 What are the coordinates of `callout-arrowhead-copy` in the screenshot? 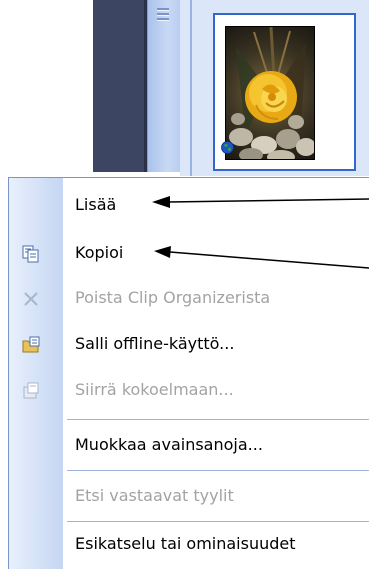 It's located at (162, 252).